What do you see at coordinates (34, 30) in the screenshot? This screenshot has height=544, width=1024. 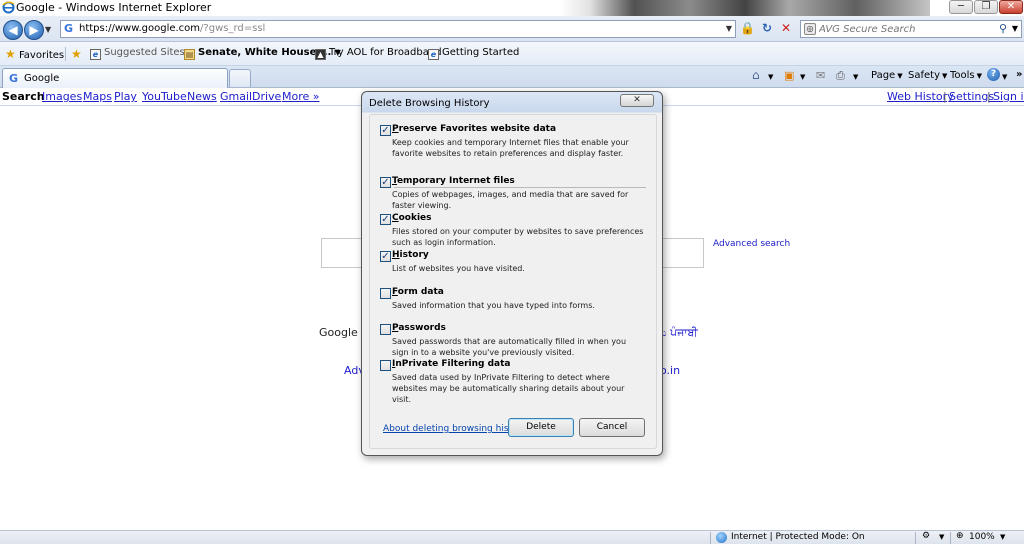 I see `forward-button: ▶` at bounding box center [34, 30].